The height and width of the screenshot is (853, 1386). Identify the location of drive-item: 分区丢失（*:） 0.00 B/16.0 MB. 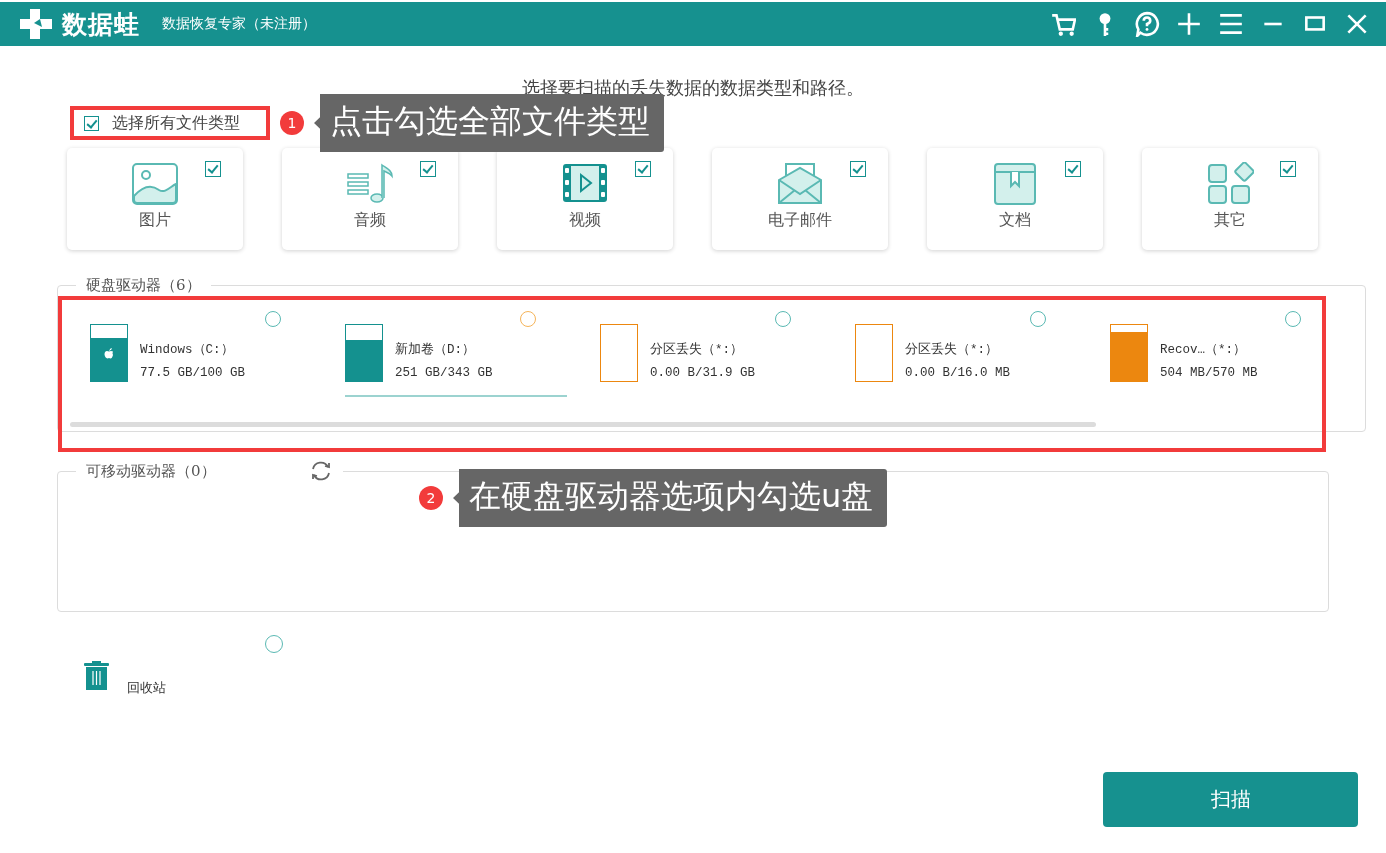
(966, 354).